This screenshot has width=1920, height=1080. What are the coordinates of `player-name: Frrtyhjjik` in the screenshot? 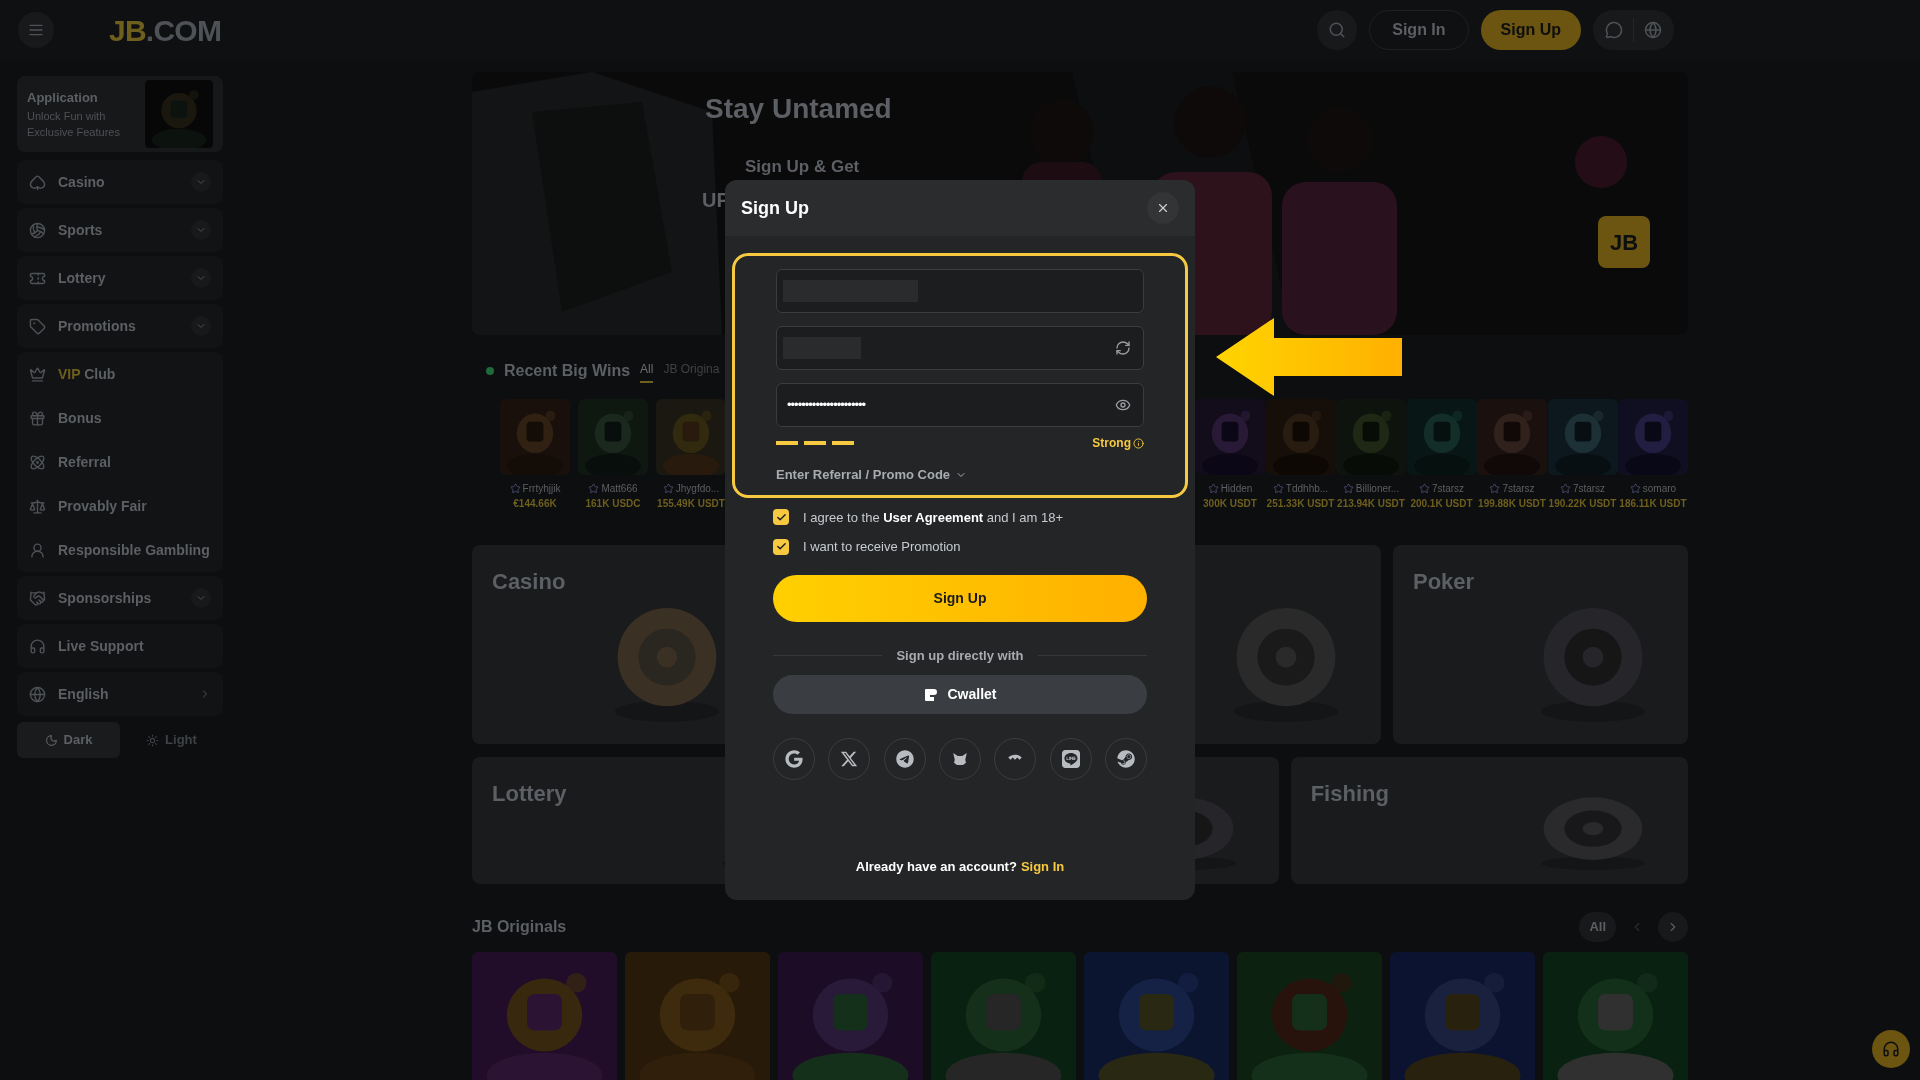 It's located at (541, 489).